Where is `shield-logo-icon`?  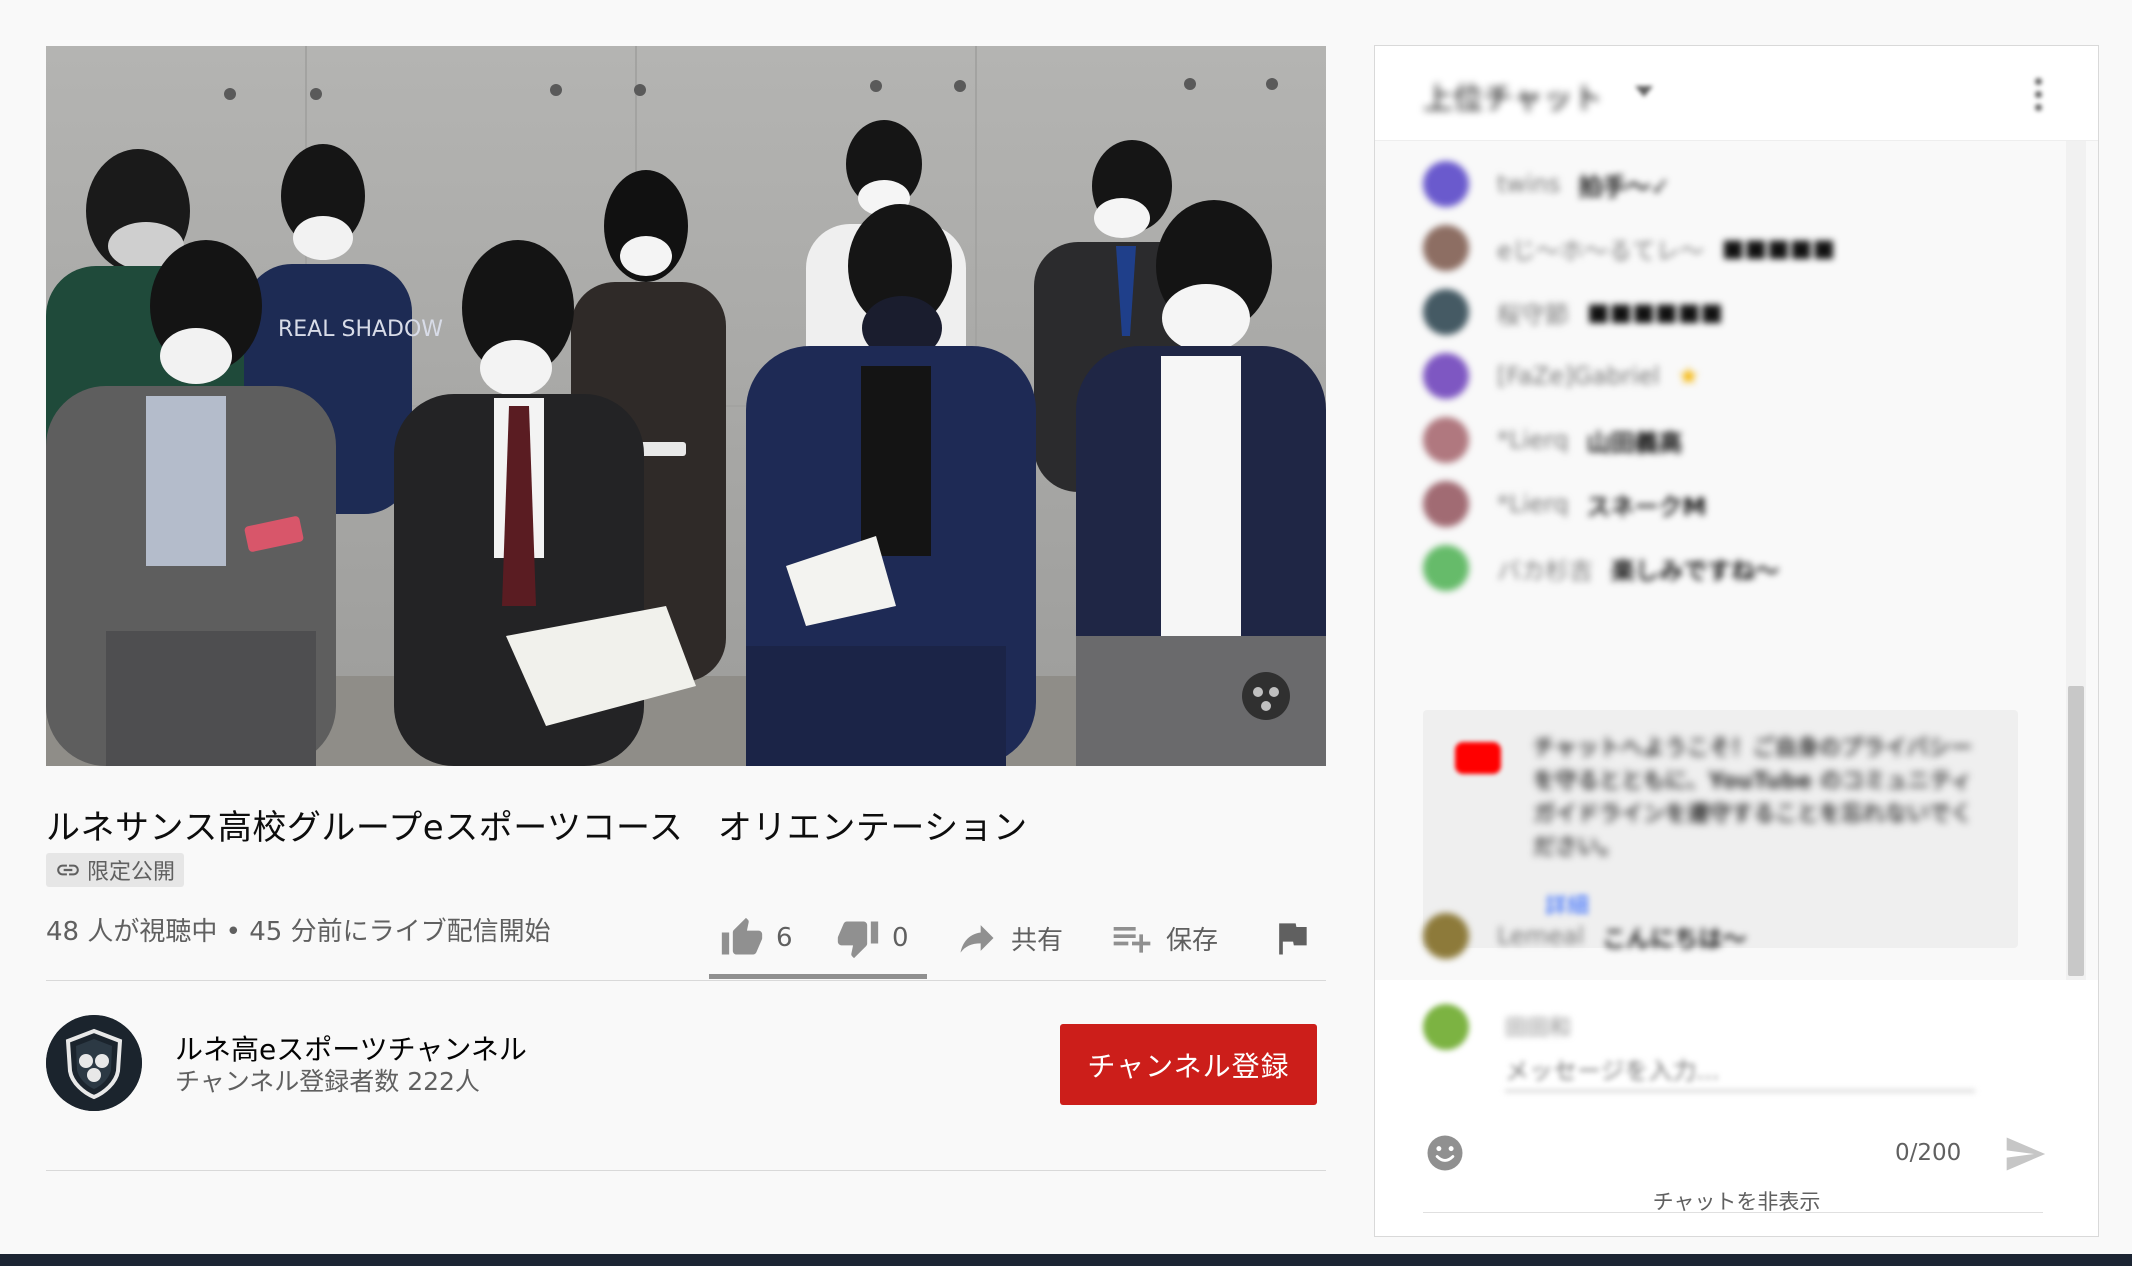 shield-logo-icon is located at coordinates (94, 1063).